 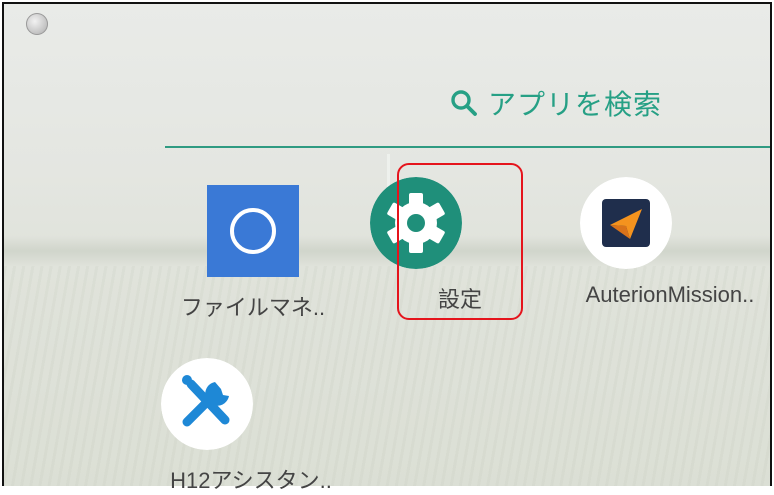 I want to click on file-manager-icon-ring, so click(x=253, y=231).